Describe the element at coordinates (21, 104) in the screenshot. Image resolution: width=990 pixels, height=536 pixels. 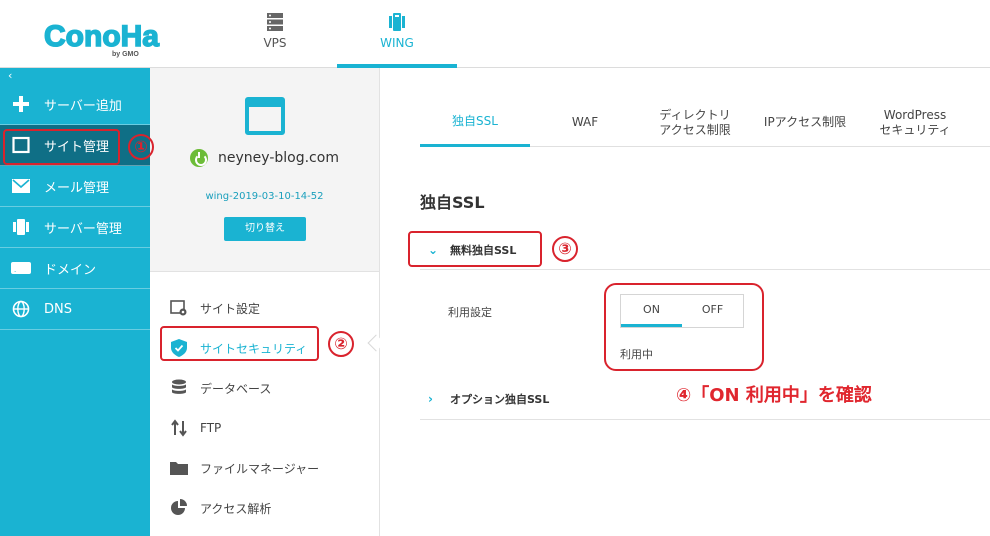
I see `plus-icon` at that location.